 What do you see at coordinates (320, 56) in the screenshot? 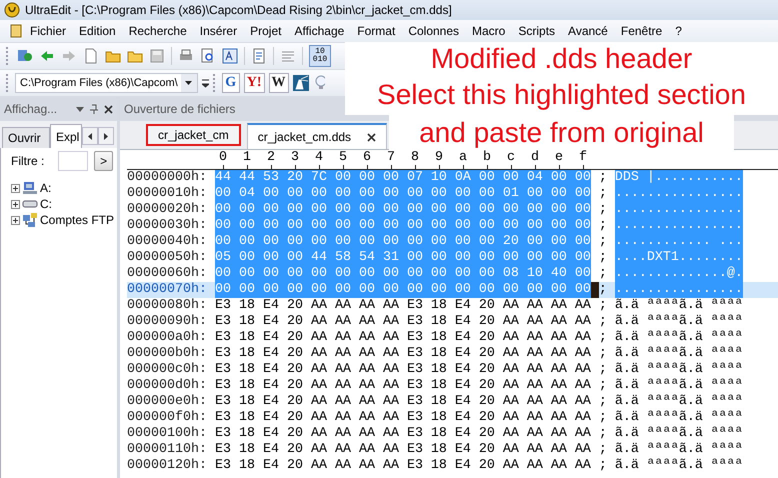
I see `hex-mode-button: 10 010` at bounding box center [320, 56].